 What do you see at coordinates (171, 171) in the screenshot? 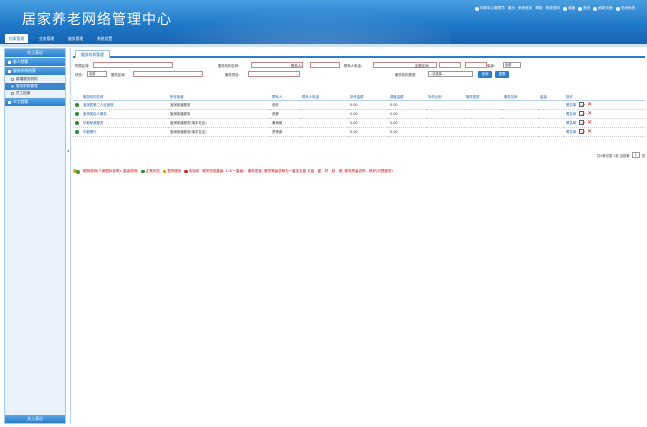
I see `legend-item-paused: 暂停服务` at bounding box center [171, 171].